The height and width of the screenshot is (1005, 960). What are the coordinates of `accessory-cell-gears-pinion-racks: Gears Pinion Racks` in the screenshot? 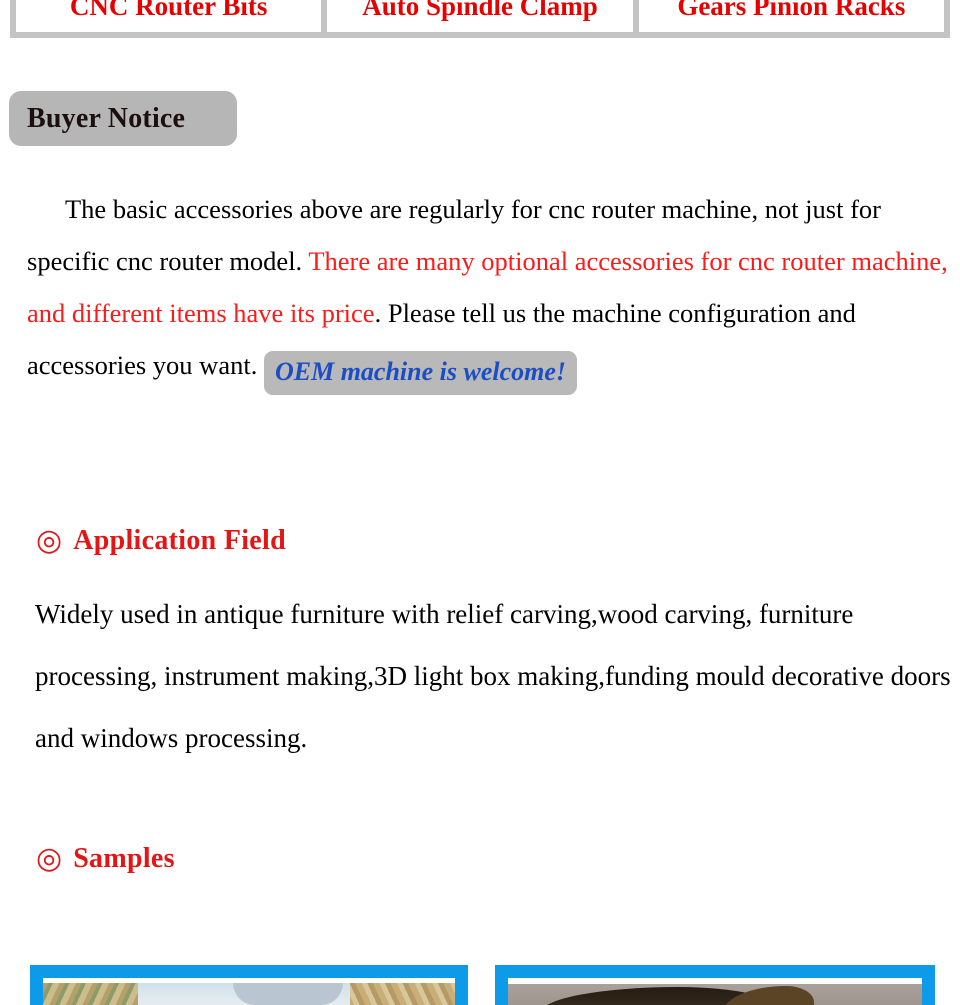 It's located at (791, 16).